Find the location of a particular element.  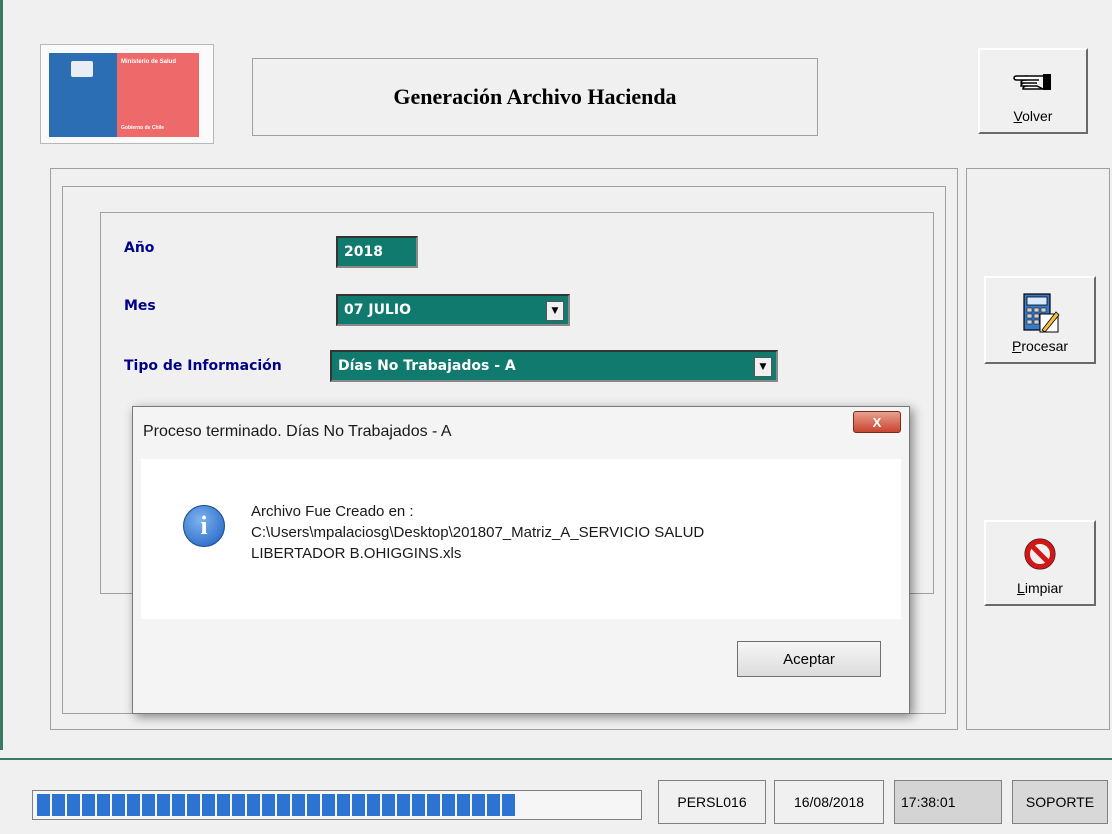

procesar-button: Procesar is located at coordinates (1040, 320).